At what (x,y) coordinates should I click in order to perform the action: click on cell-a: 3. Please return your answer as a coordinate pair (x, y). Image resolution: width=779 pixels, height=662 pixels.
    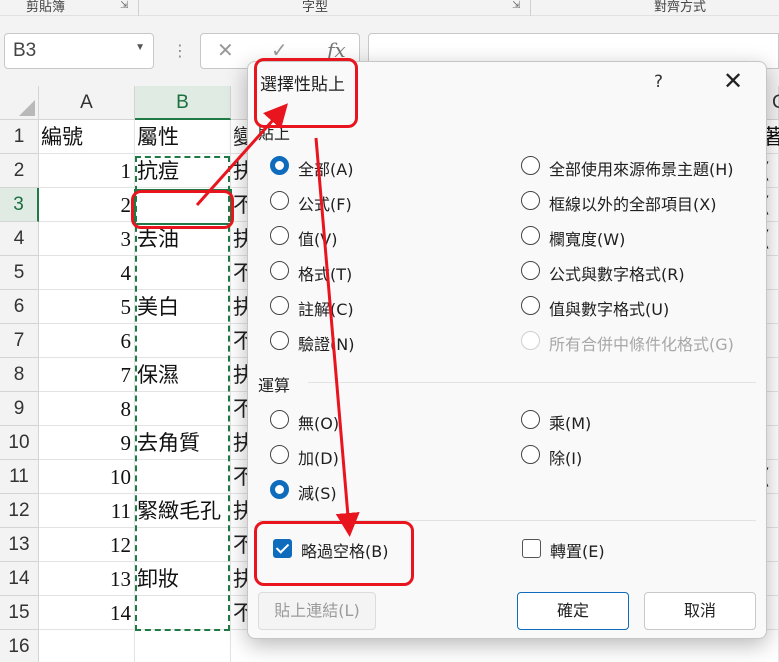
    Looking at the image, I should click on (87, 239).